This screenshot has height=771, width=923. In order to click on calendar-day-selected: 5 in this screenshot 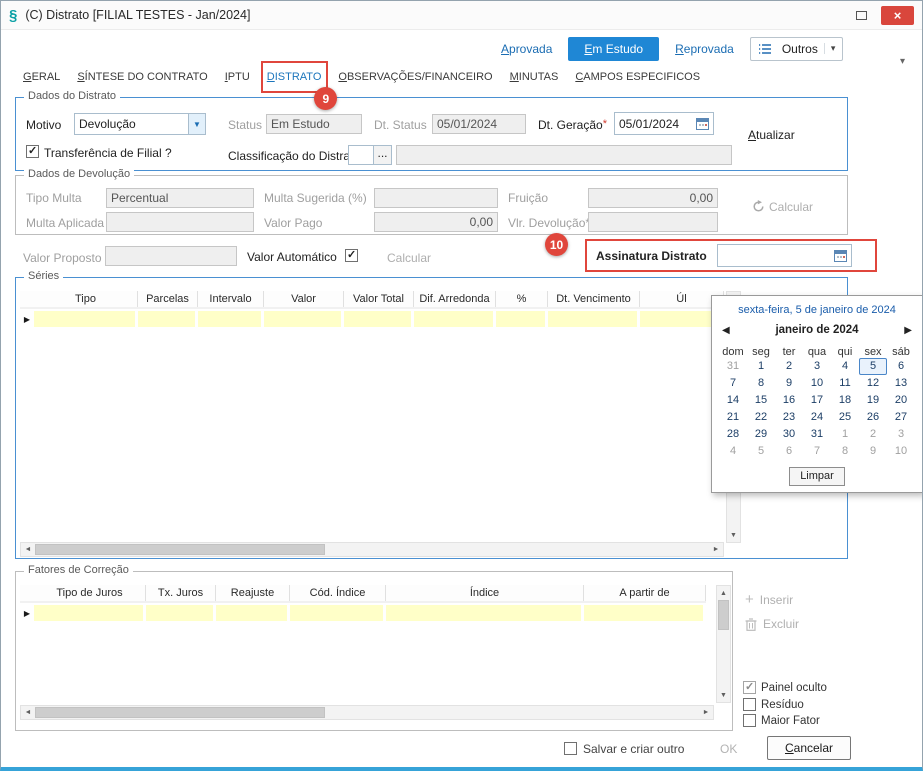, I will do `click(873, 366)`.